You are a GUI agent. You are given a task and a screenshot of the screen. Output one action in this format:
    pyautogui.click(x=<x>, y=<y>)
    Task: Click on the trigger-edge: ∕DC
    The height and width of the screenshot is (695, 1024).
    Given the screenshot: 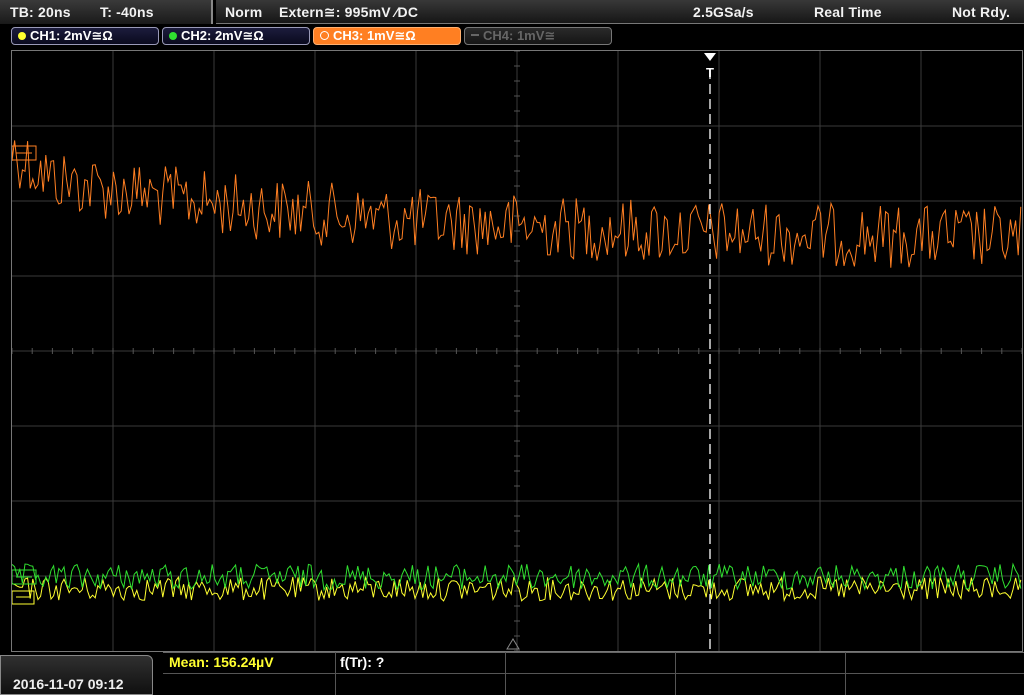 What is the action you would take?
    pyautogui.click(x=407, y=12)
    